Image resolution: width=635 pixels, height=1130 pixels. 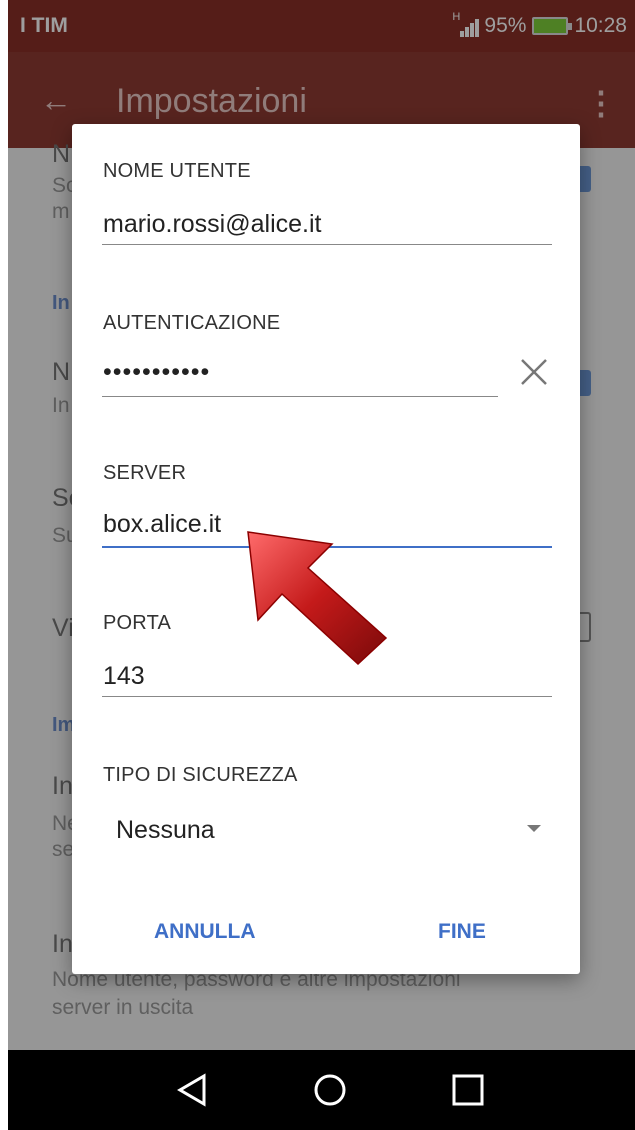 I want to click on cancel-button: ANNULLA, so click(x=204, y=932).